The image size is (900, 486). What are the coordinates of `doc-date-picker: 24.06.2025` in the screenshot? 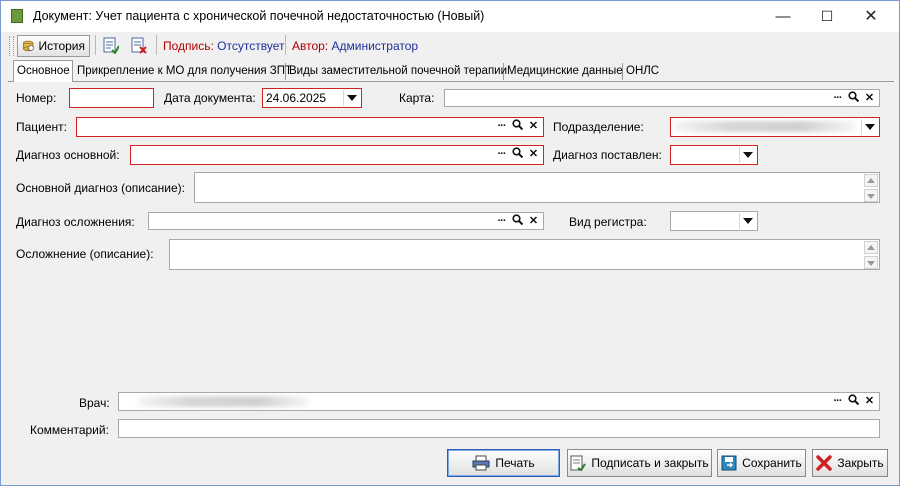 It's located at (312, 98).